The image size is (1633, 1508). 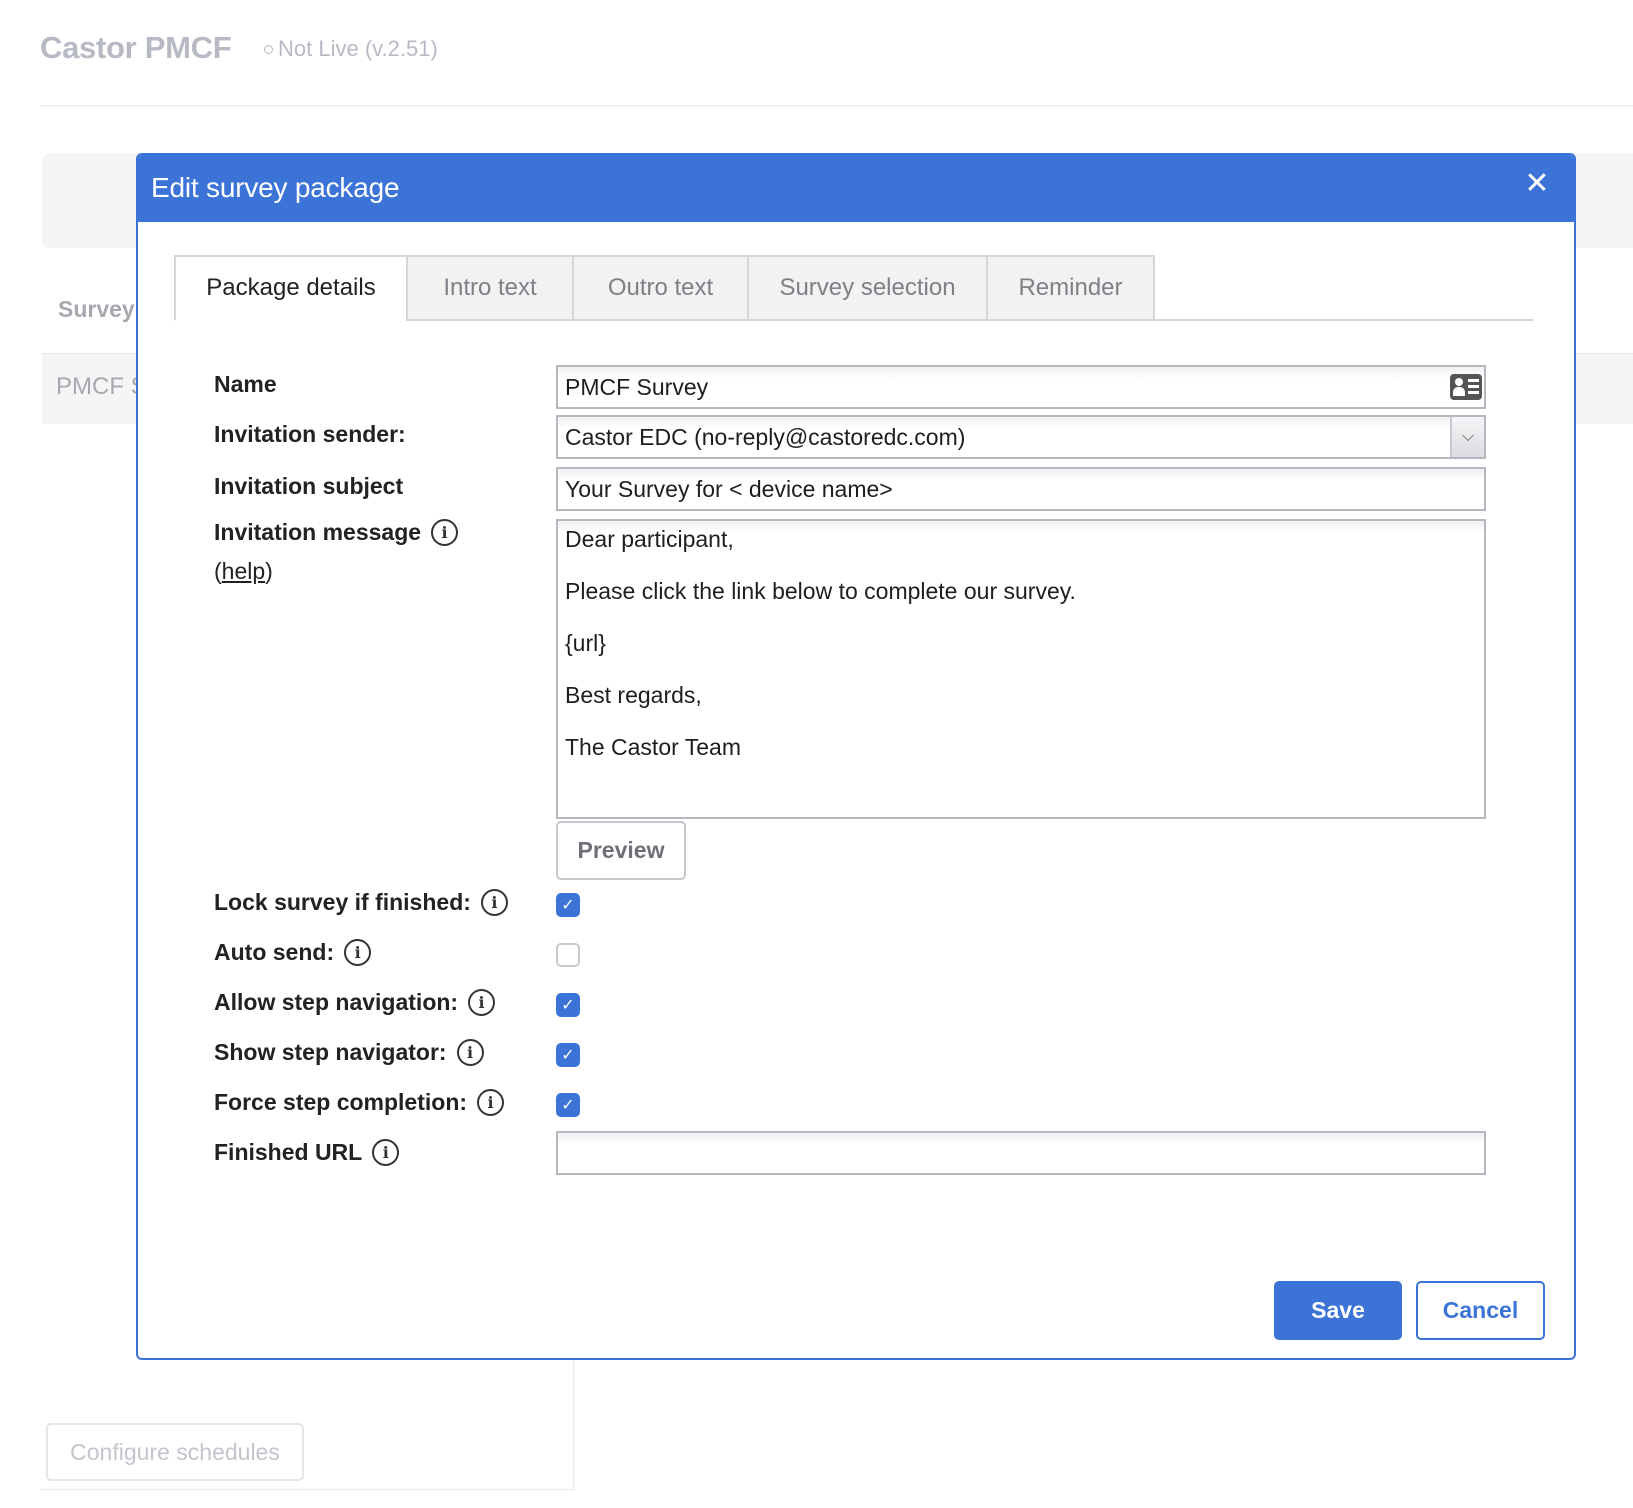 What do you see at coordinates (136, 47) in the screenshot?
I see `app-title: Castor PMCF` at bounding box center [136, 47].